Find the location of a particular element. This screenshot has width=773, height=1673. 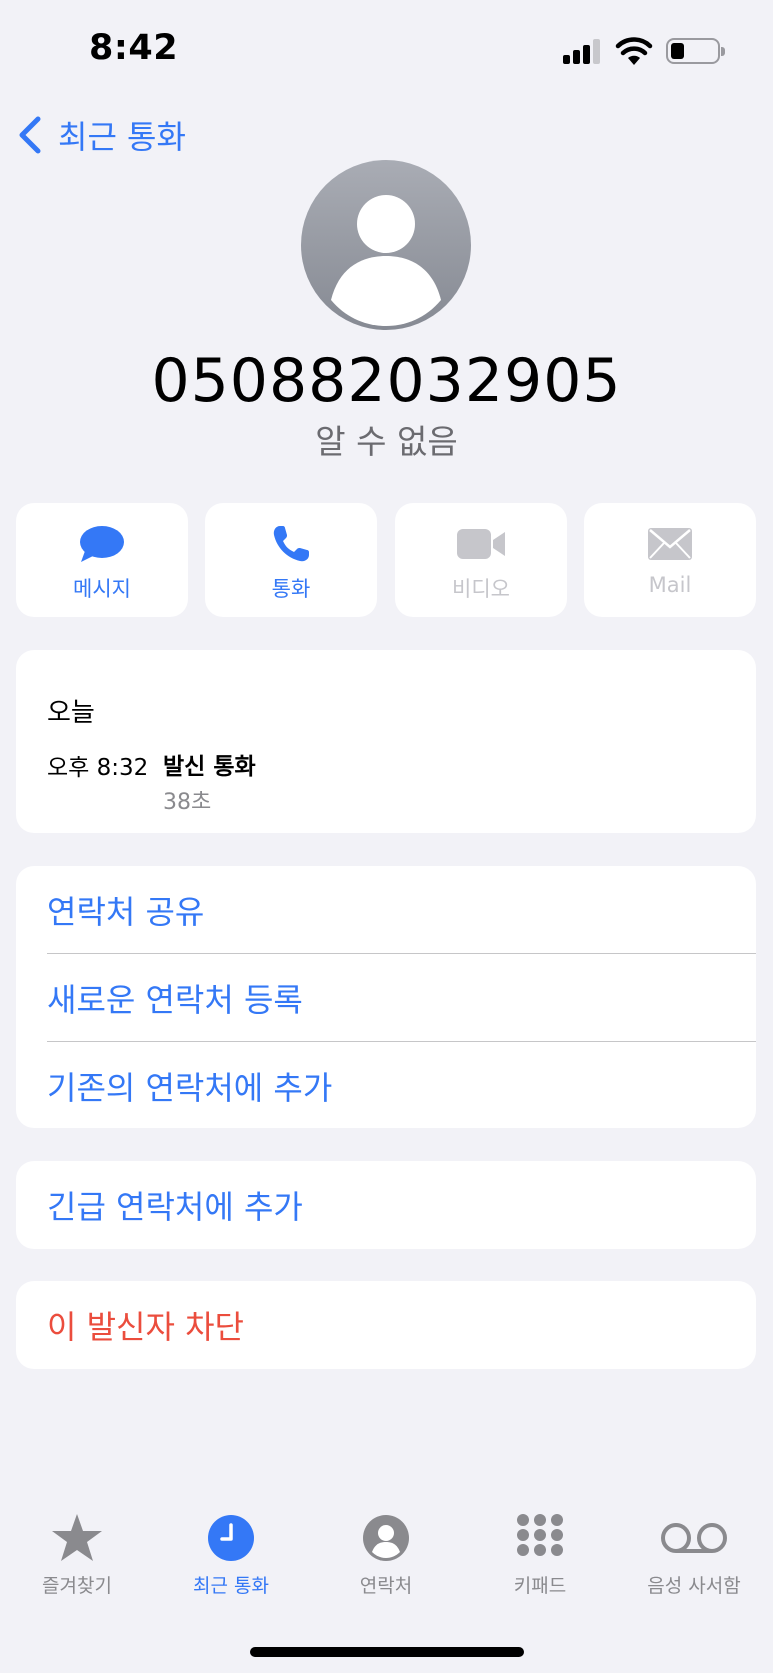

back-button-label: 최근 통화 is located at coordinates (122, 137).